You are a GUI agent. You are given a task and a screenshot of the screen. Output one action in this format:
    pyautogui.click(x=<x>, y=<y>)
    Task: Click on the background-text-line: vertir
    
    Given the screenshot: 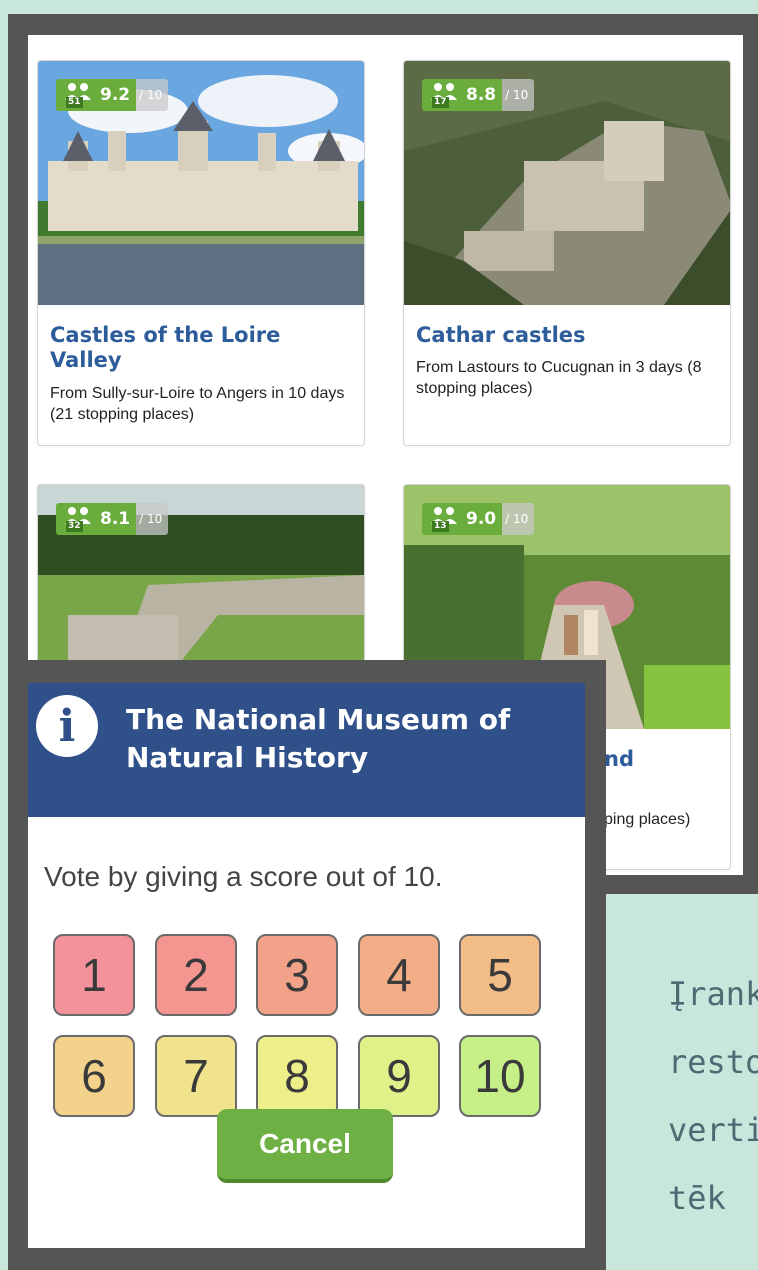 What is the action you would take?
    pyautogui.click(x=713, y=1130)
    